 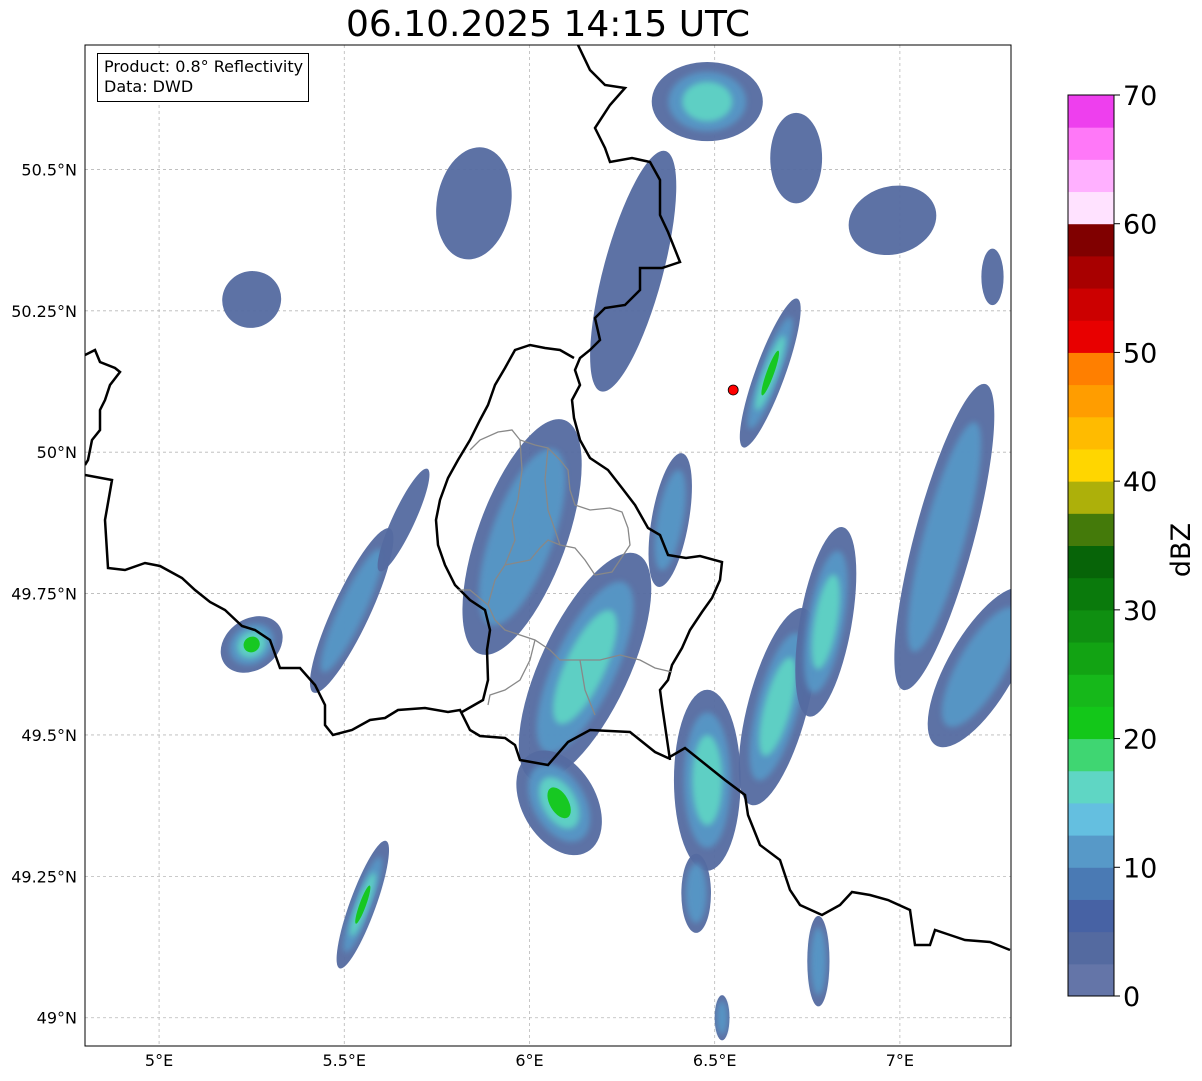 What do you see at coordinates (1135, 547) in the screenshot?
I see `colorbar-ticks: 0 10 20 30 40 50 60 70` at bounding box center [1135, 547].